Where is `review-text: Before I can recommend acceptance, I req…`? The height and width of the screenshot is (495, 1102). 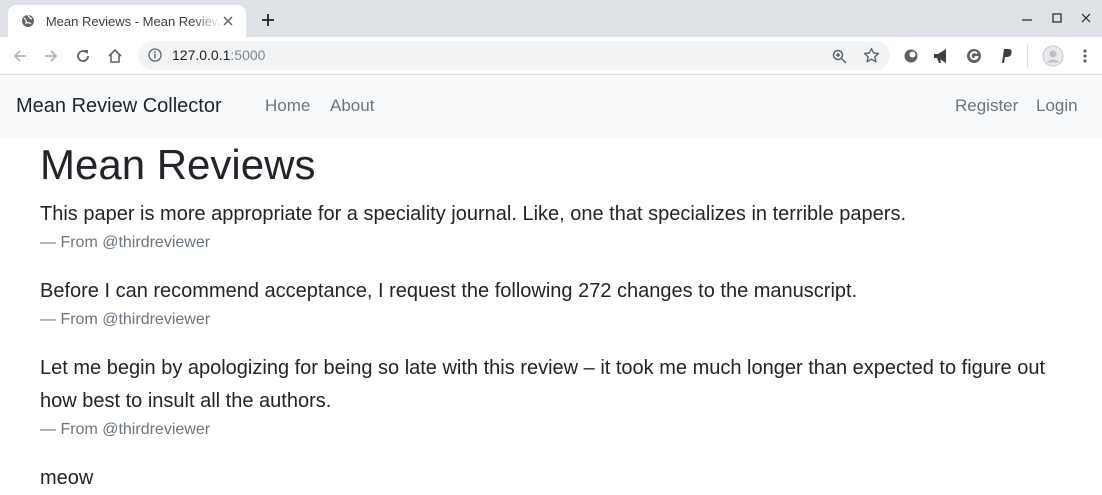 review-text: Before I can recommend acceptance, I req… is located at coordinates (449, 291).